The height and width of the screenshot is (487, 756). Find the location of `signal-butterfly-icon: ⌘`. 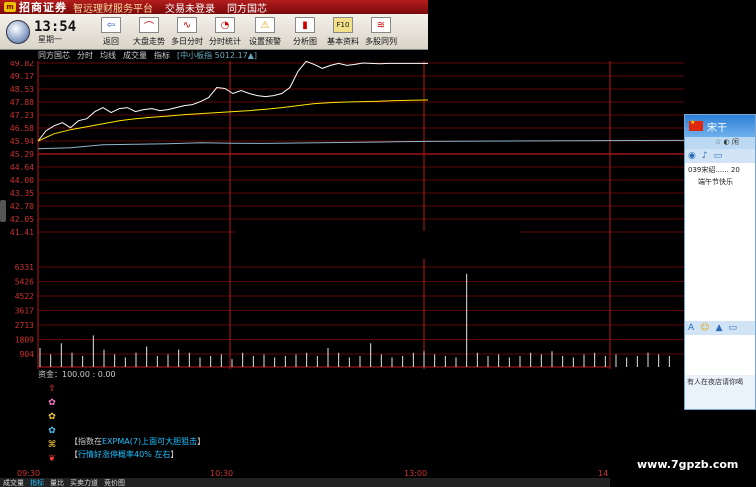

signal-butterfly-icon: ⌘ is located at coordinates (52, 445).